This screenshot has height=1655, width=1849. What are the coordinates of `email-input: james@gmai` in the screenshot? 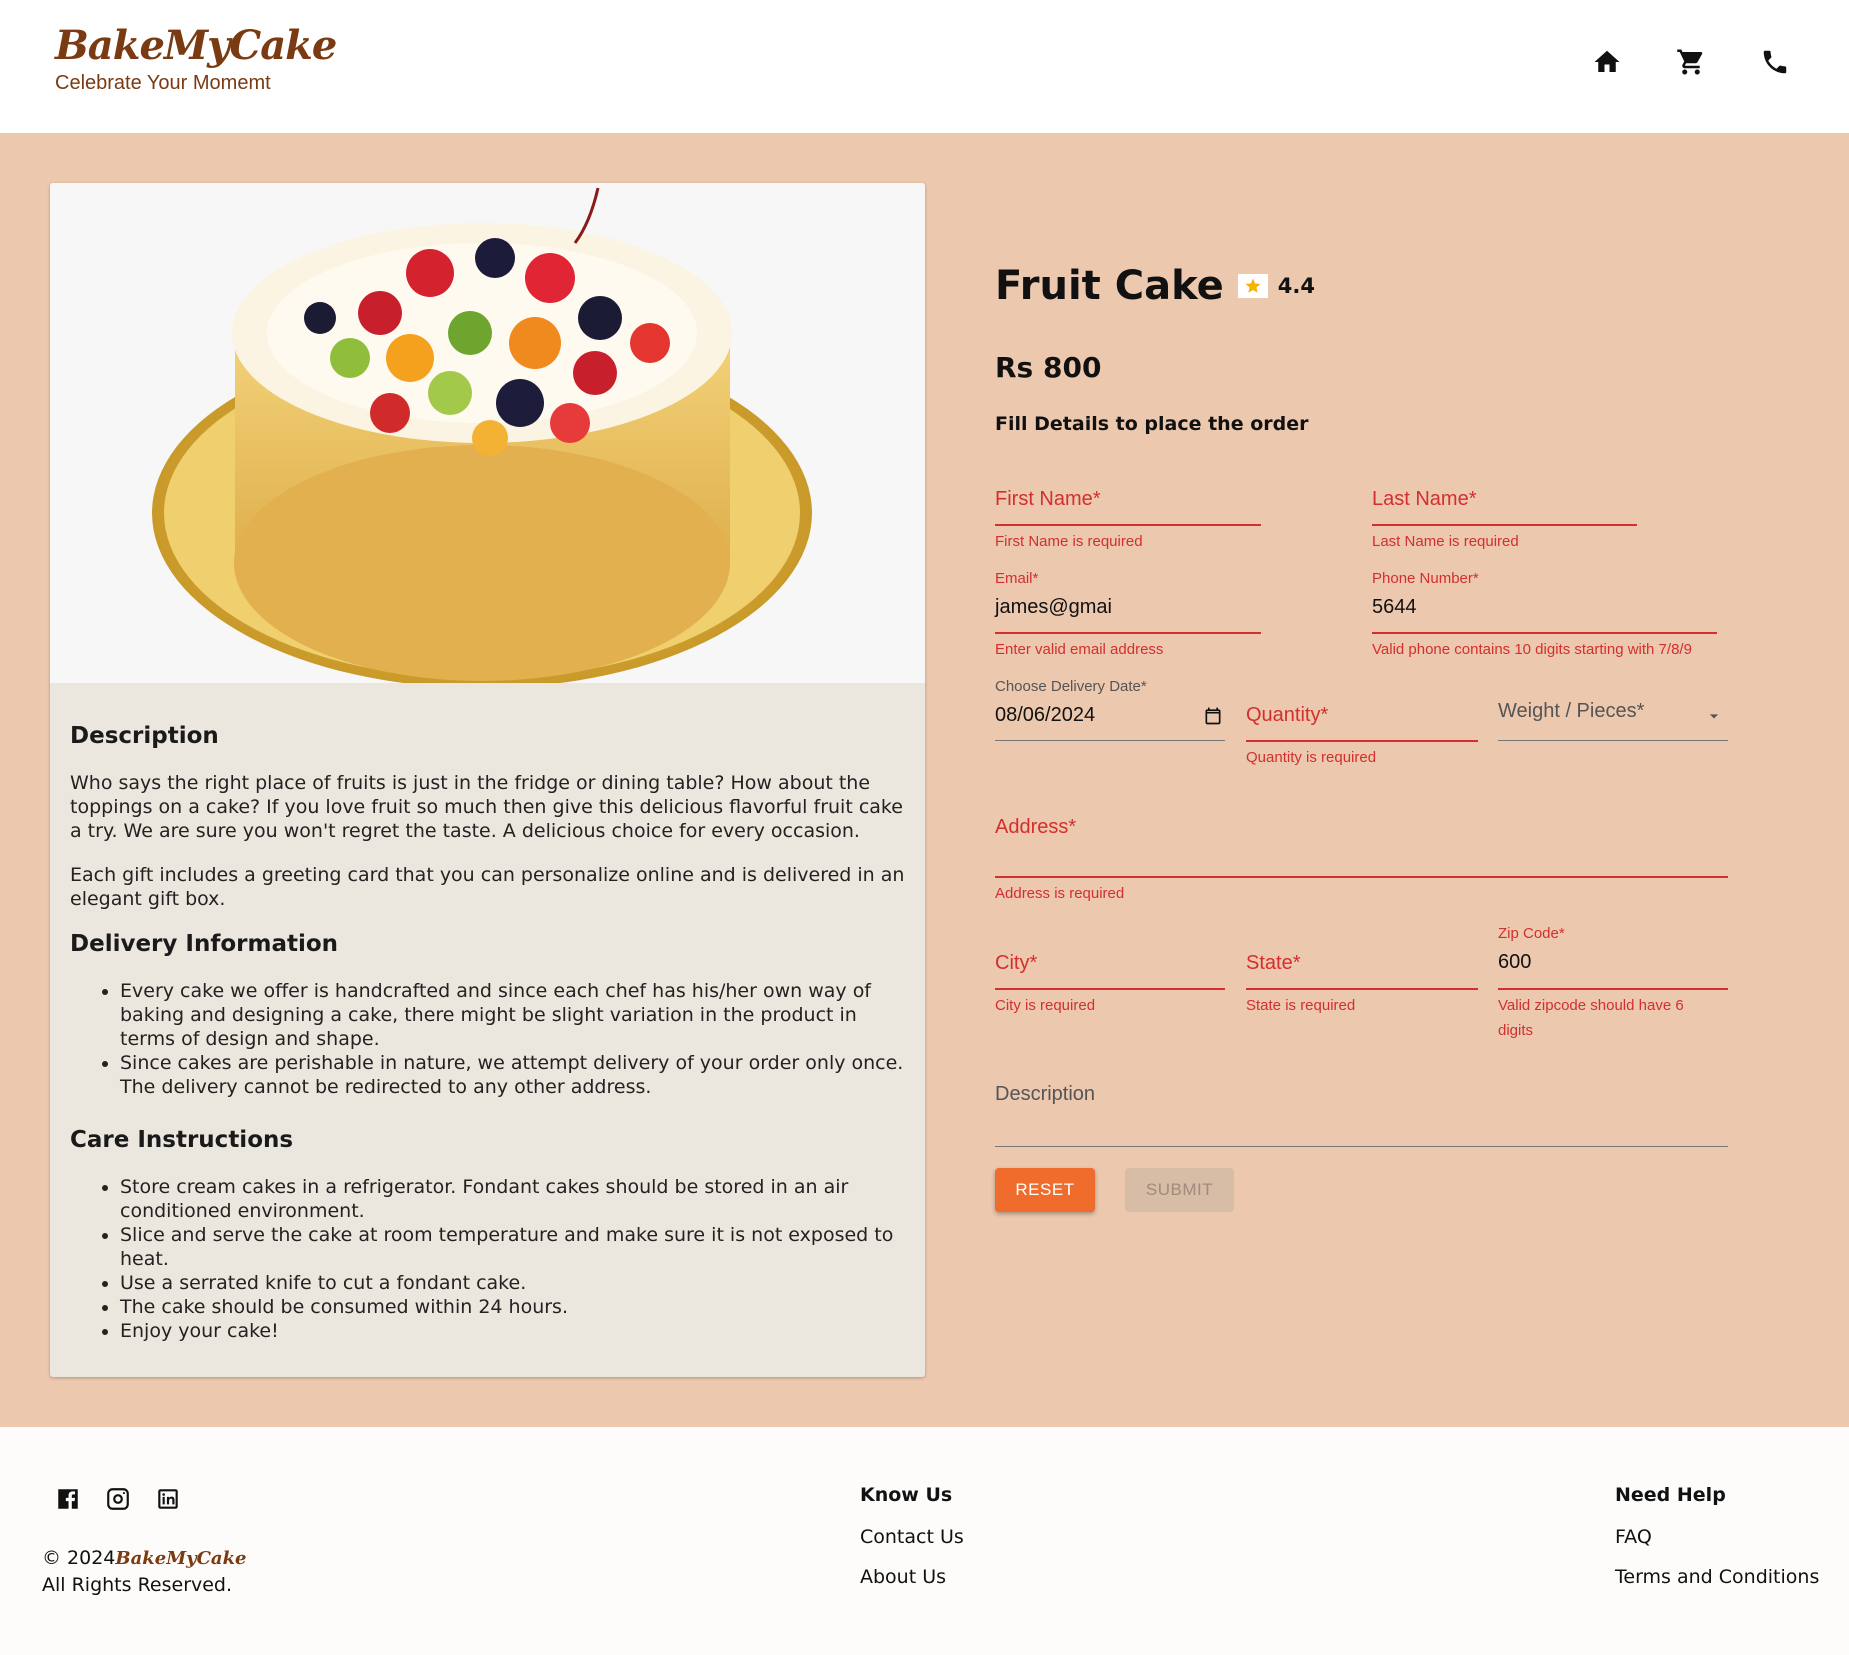 It's located at (1053, 607).